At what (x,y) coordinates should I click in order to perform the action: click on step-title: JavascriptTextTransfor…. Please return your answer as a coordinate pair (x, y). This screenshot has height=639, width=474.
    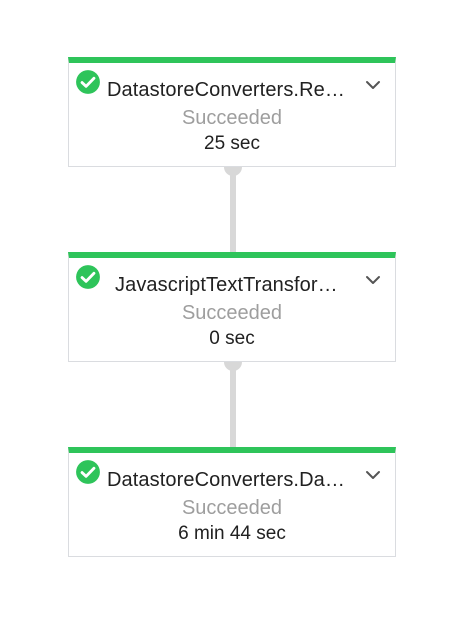
    Looking at the image, I should click on (226, 285).